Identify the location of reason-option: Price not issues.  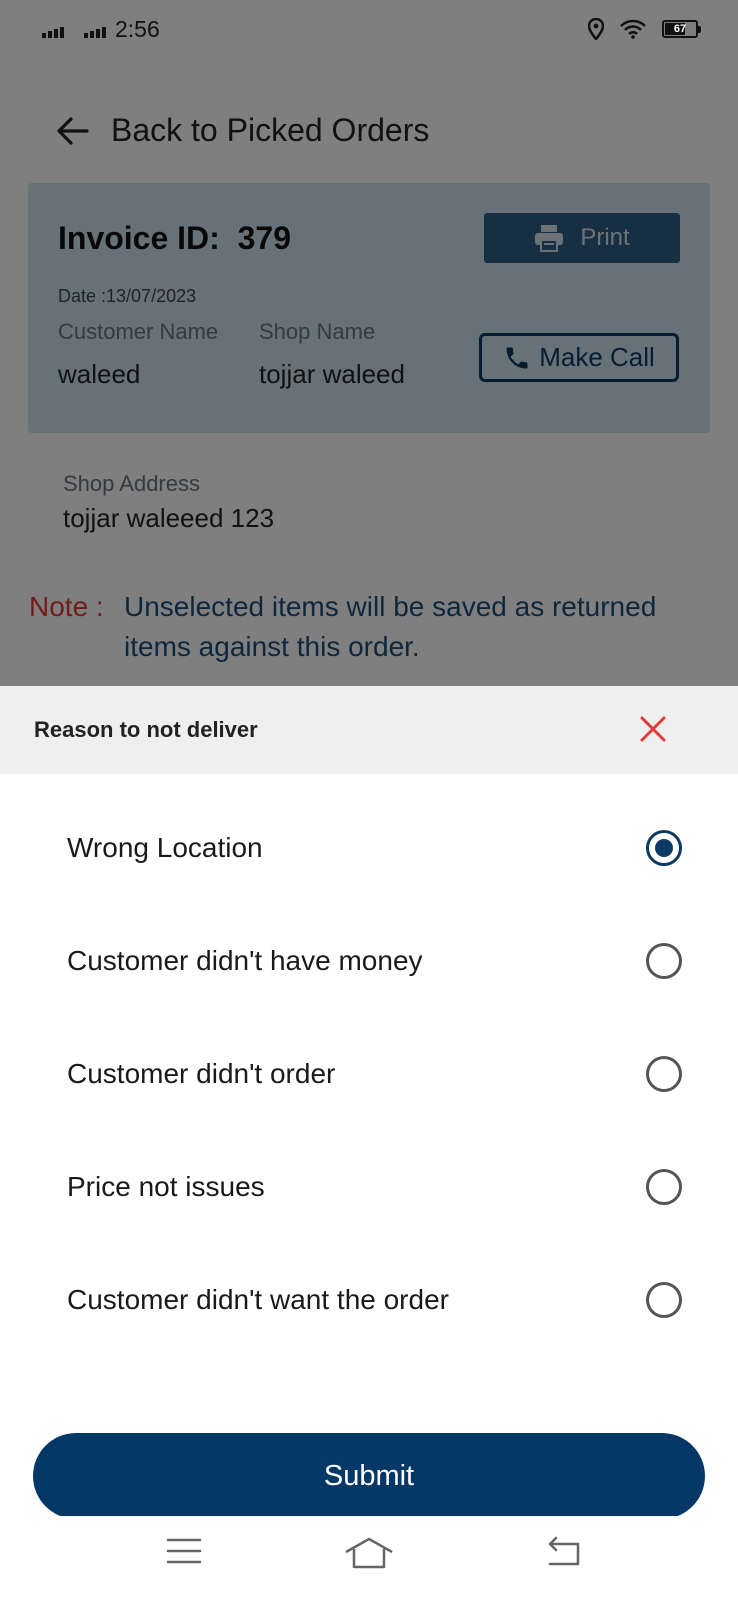
(369, 1188).